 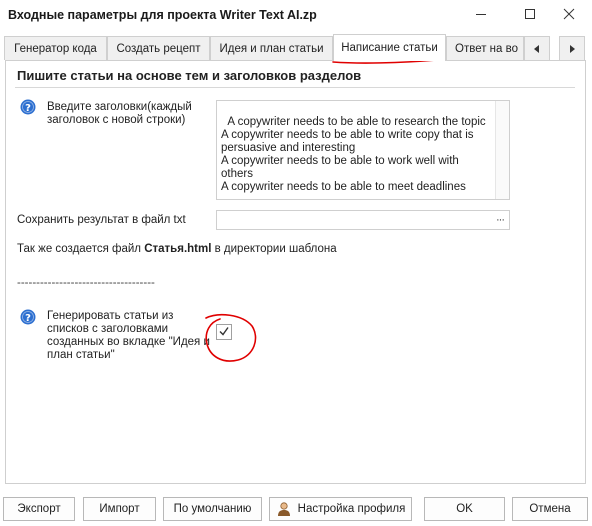 What do you see at coordinates (55, 48) in the screenshot?
I see `tab-code-generator: Генератор кода` at bounding box center [55, 48].